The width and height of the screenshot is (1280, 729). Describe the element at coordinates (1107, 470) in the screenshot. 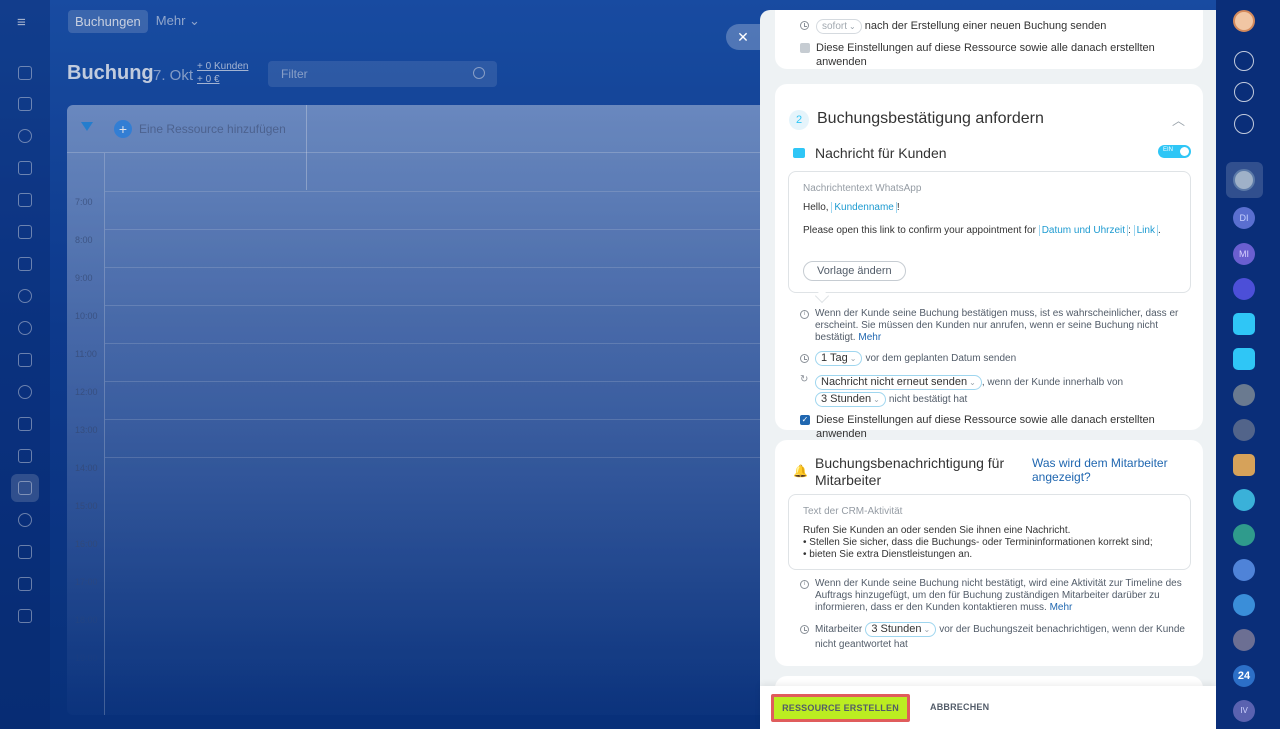

I see `employee-preview-link: Was wird dem Mitarbeiter angezeigt?` at that location.